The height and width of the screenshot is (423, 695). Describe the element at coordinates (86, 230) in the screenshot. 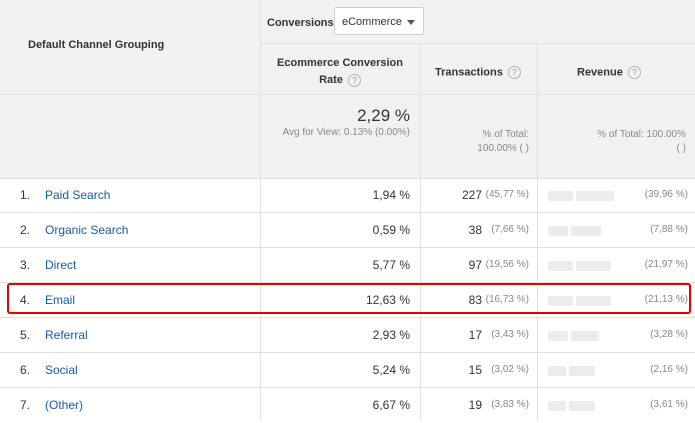

I see `channel-link: Organic Search` at that location.